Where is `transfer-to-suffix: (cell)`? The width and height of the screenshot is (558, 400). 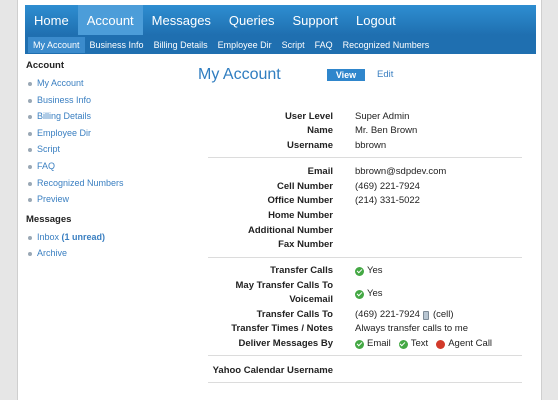
transfer-to-suffix: (cell) is located at coordinates (443, 314).